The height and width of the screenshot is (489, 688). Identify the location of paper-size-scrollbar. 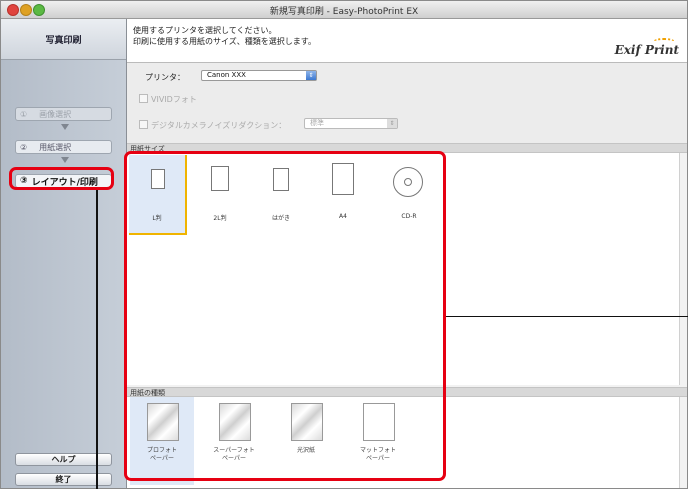
(683, 269).